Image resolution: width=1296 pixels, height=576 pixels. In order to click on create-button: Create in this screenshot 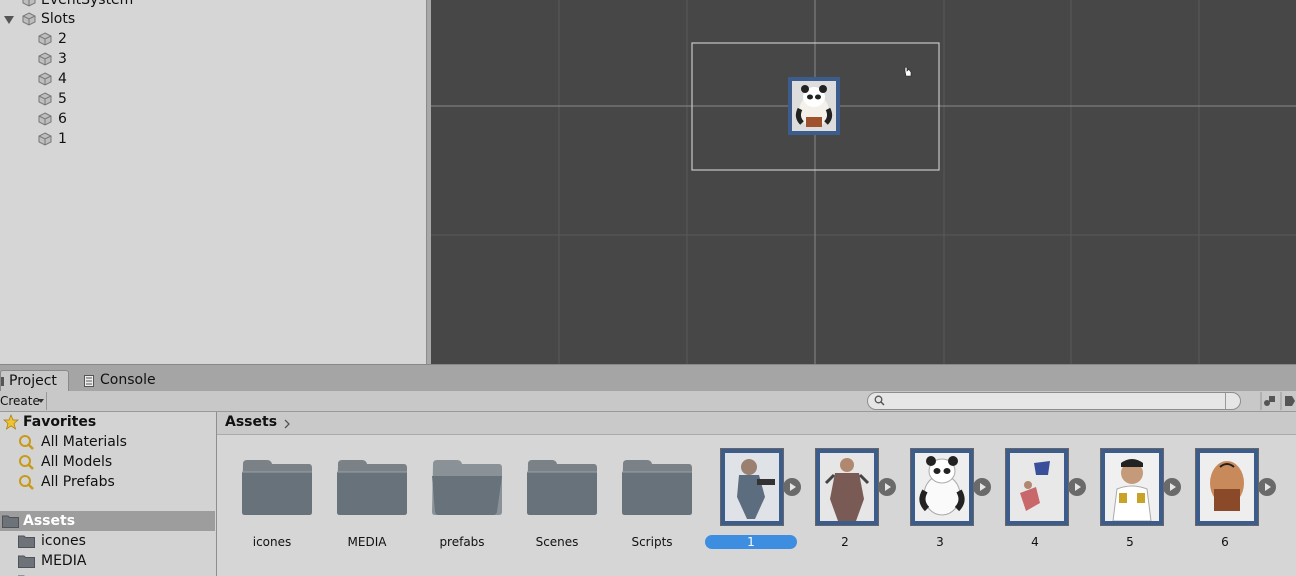, I will do `click(23, 401)`.